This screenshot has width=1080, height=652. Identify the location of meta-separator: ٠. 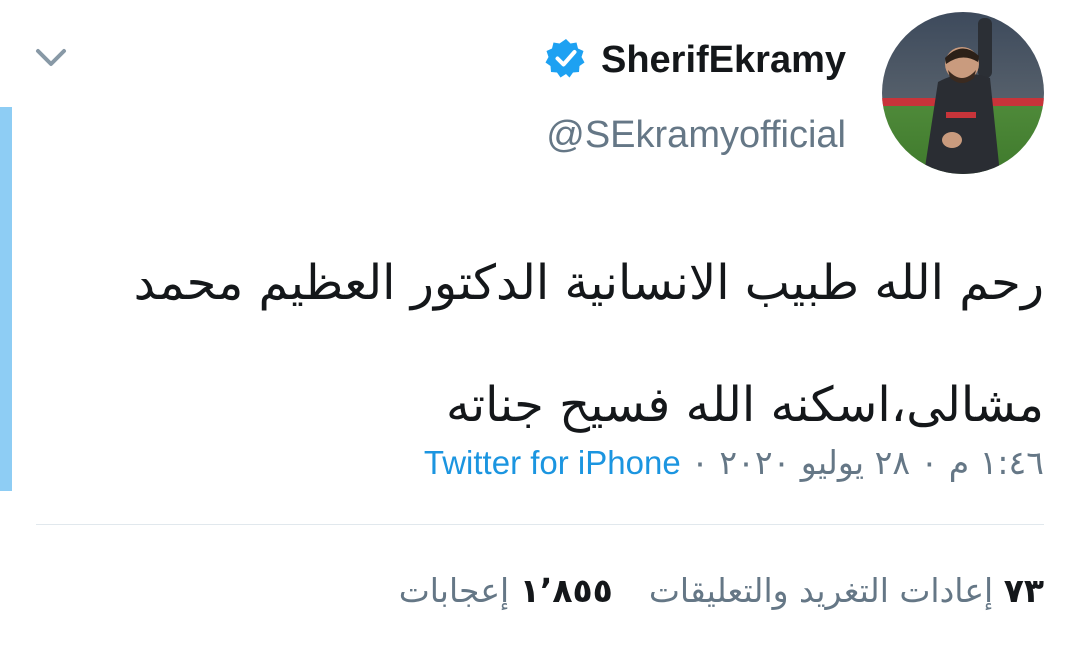
(700, 462).